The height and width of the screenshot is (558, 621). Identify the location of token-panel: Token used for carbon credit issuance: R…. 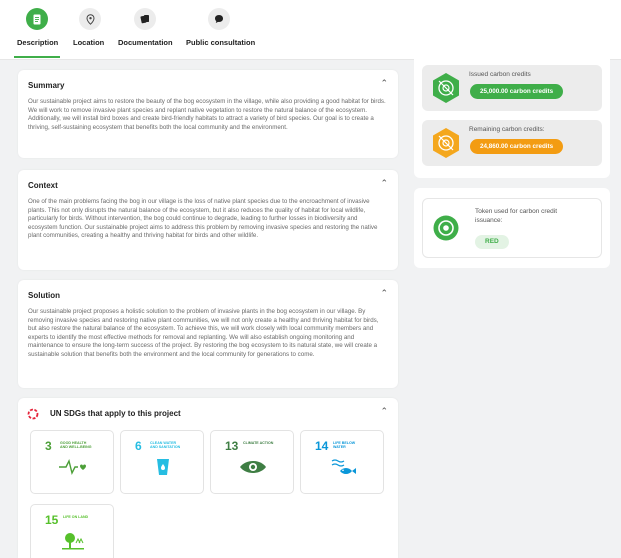
(512, 228).